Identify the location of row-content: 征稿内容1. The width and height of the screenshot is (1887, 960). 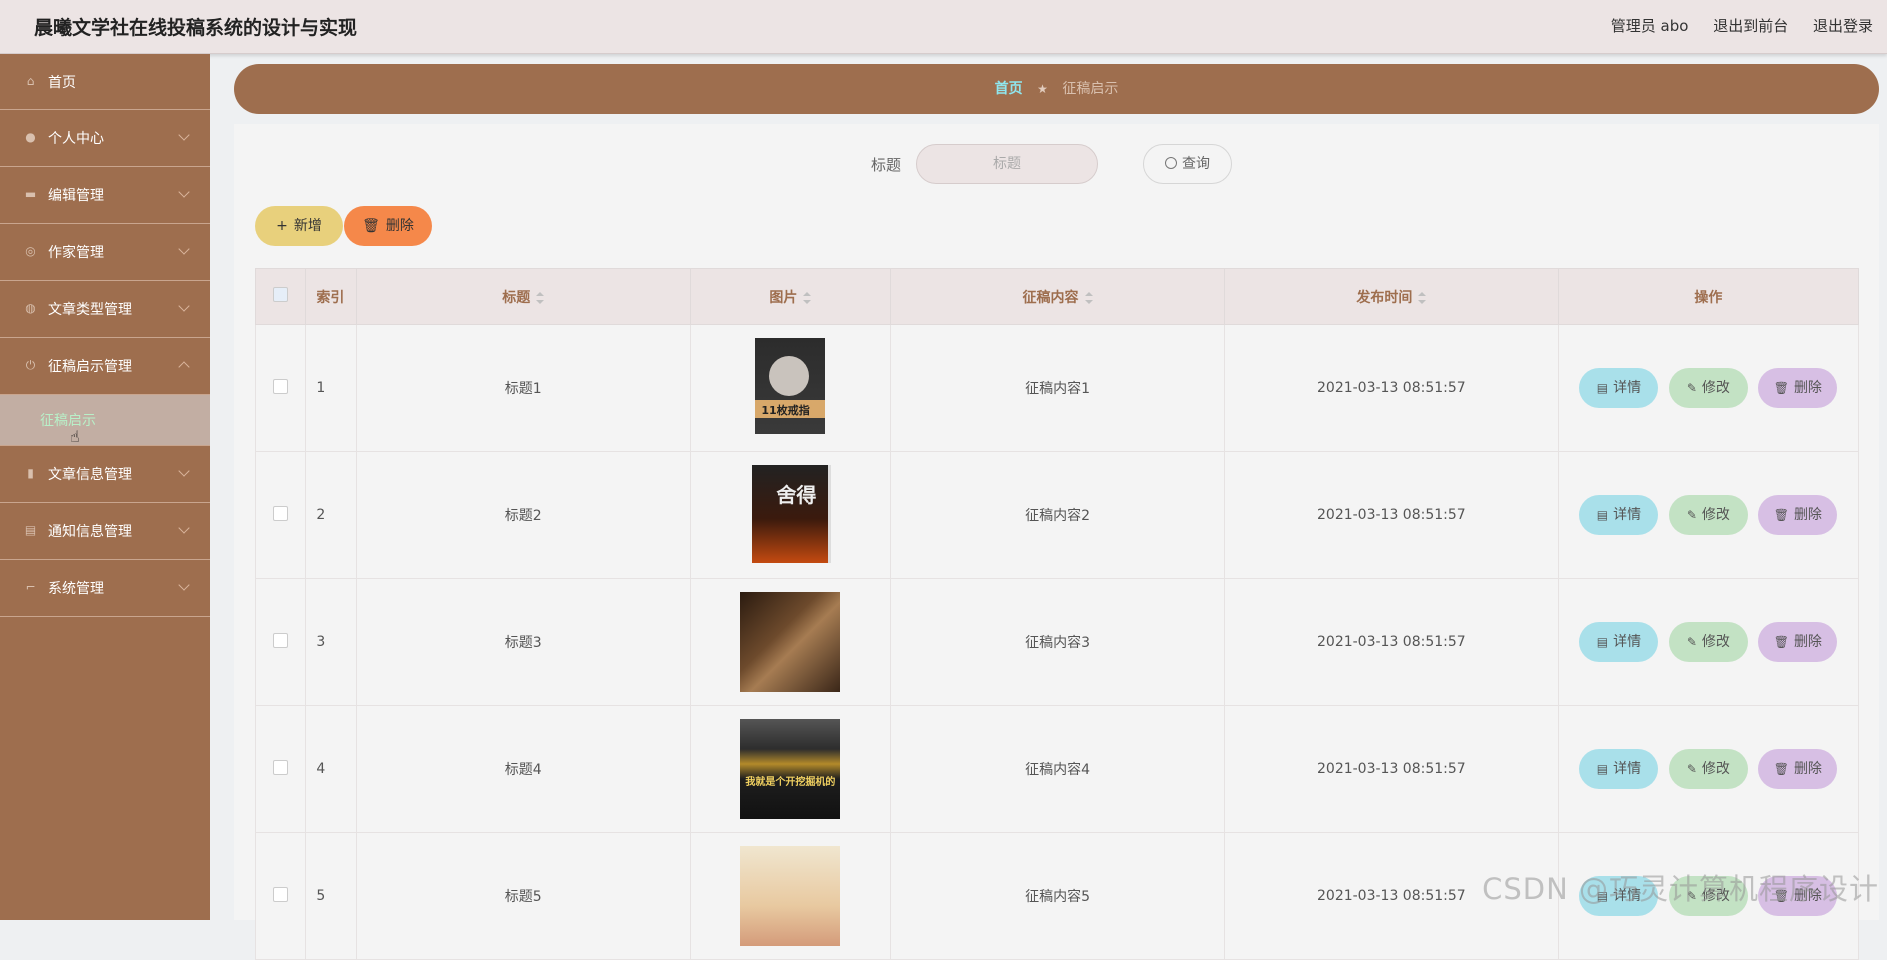
(1057, 388).